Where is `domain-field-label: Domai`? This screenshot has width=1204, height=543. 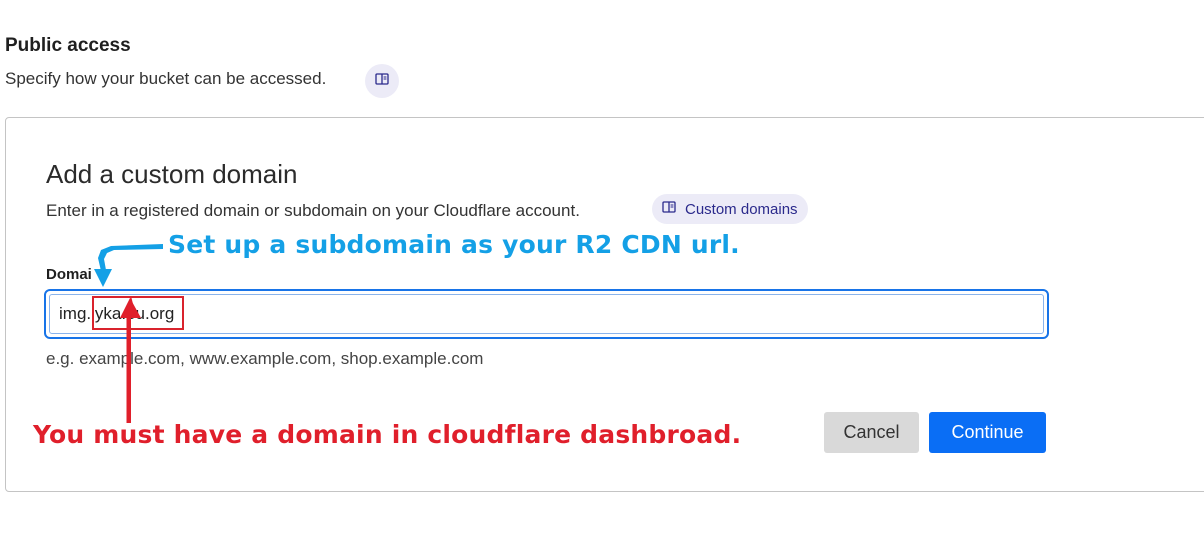
domain-field-label: Domai is located at coordinates (69, 274).